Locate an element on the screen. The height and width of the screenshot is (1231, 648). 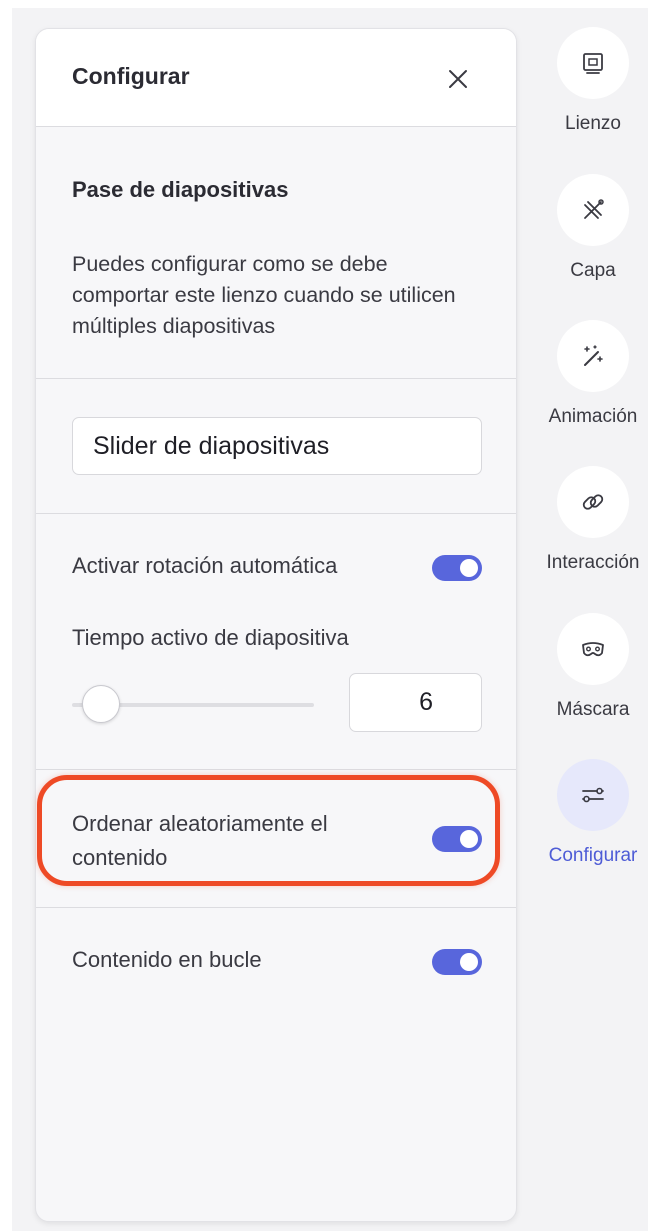
magic-wand-icon is located at coordinates (593, 355).